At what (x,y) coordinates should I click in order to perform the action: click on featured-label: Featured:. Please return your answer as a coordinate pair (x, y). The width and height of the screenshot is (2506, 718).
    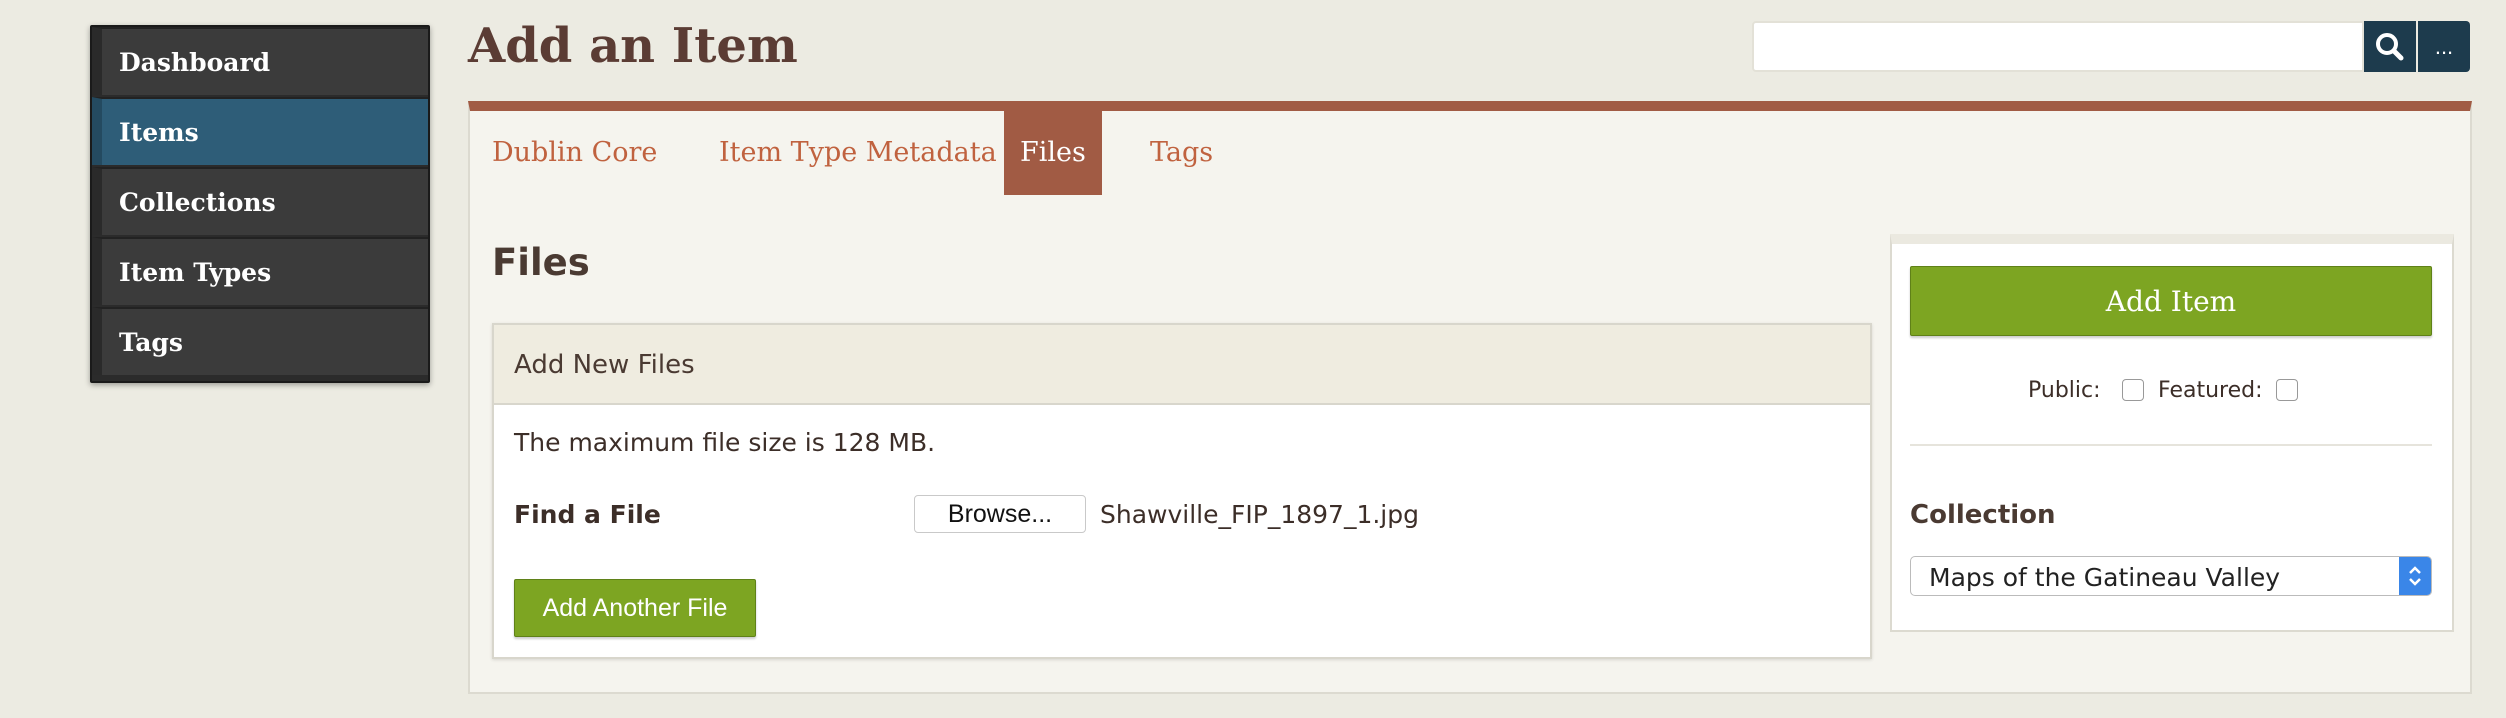
    Looking at the image, I should click on (2210, 390).